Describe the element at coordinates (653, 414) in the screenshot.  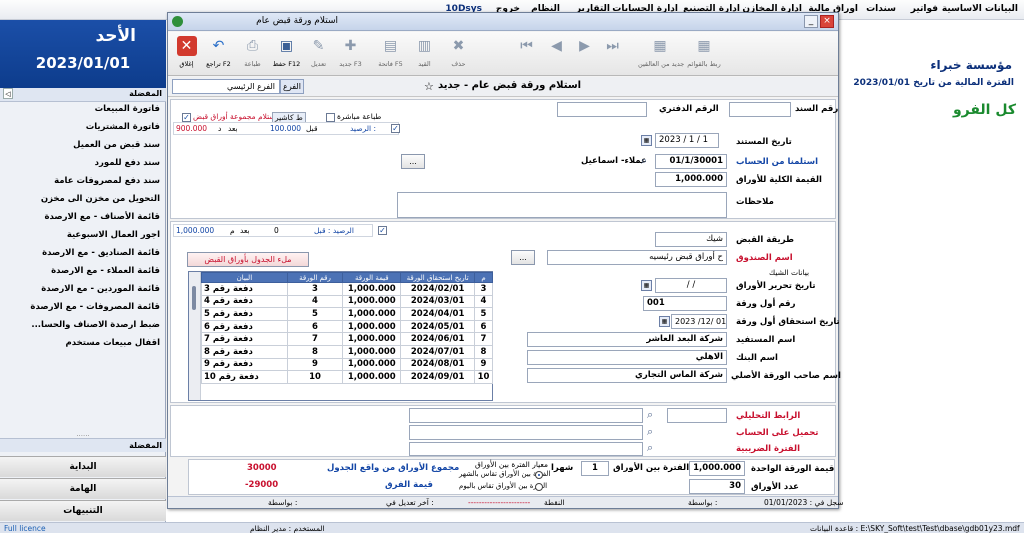
I see `analytic-search-icon: ⌕` at that location.